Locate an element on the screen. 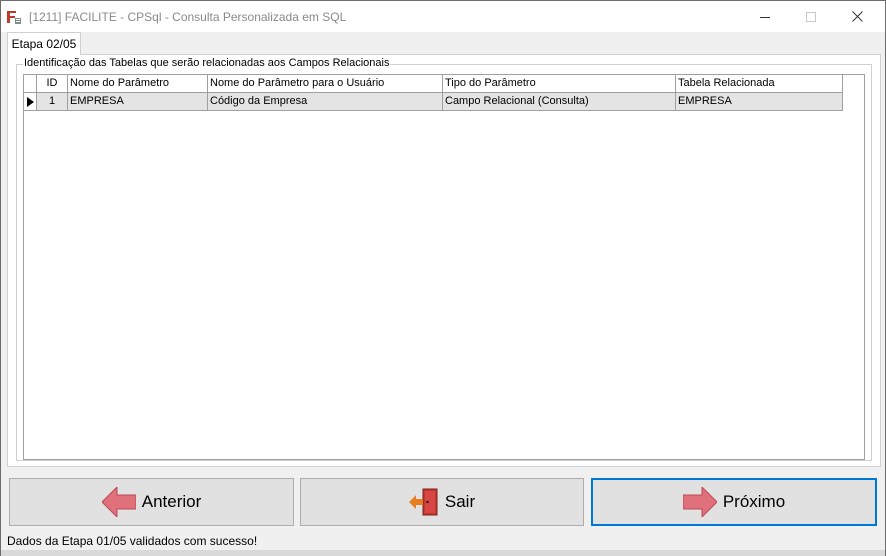  exit-door-icon is located at coordinates (423, 502).